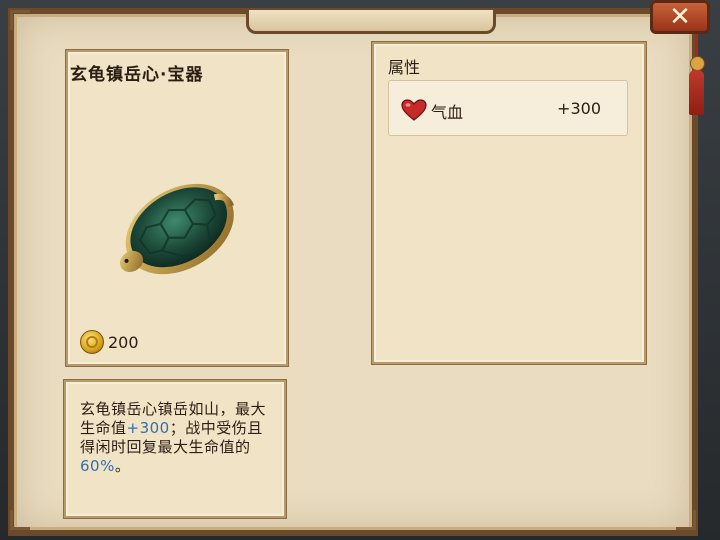 This screenshot has width=720, height=540. I want to click on attribute-name: 气血, so click(447, 112).